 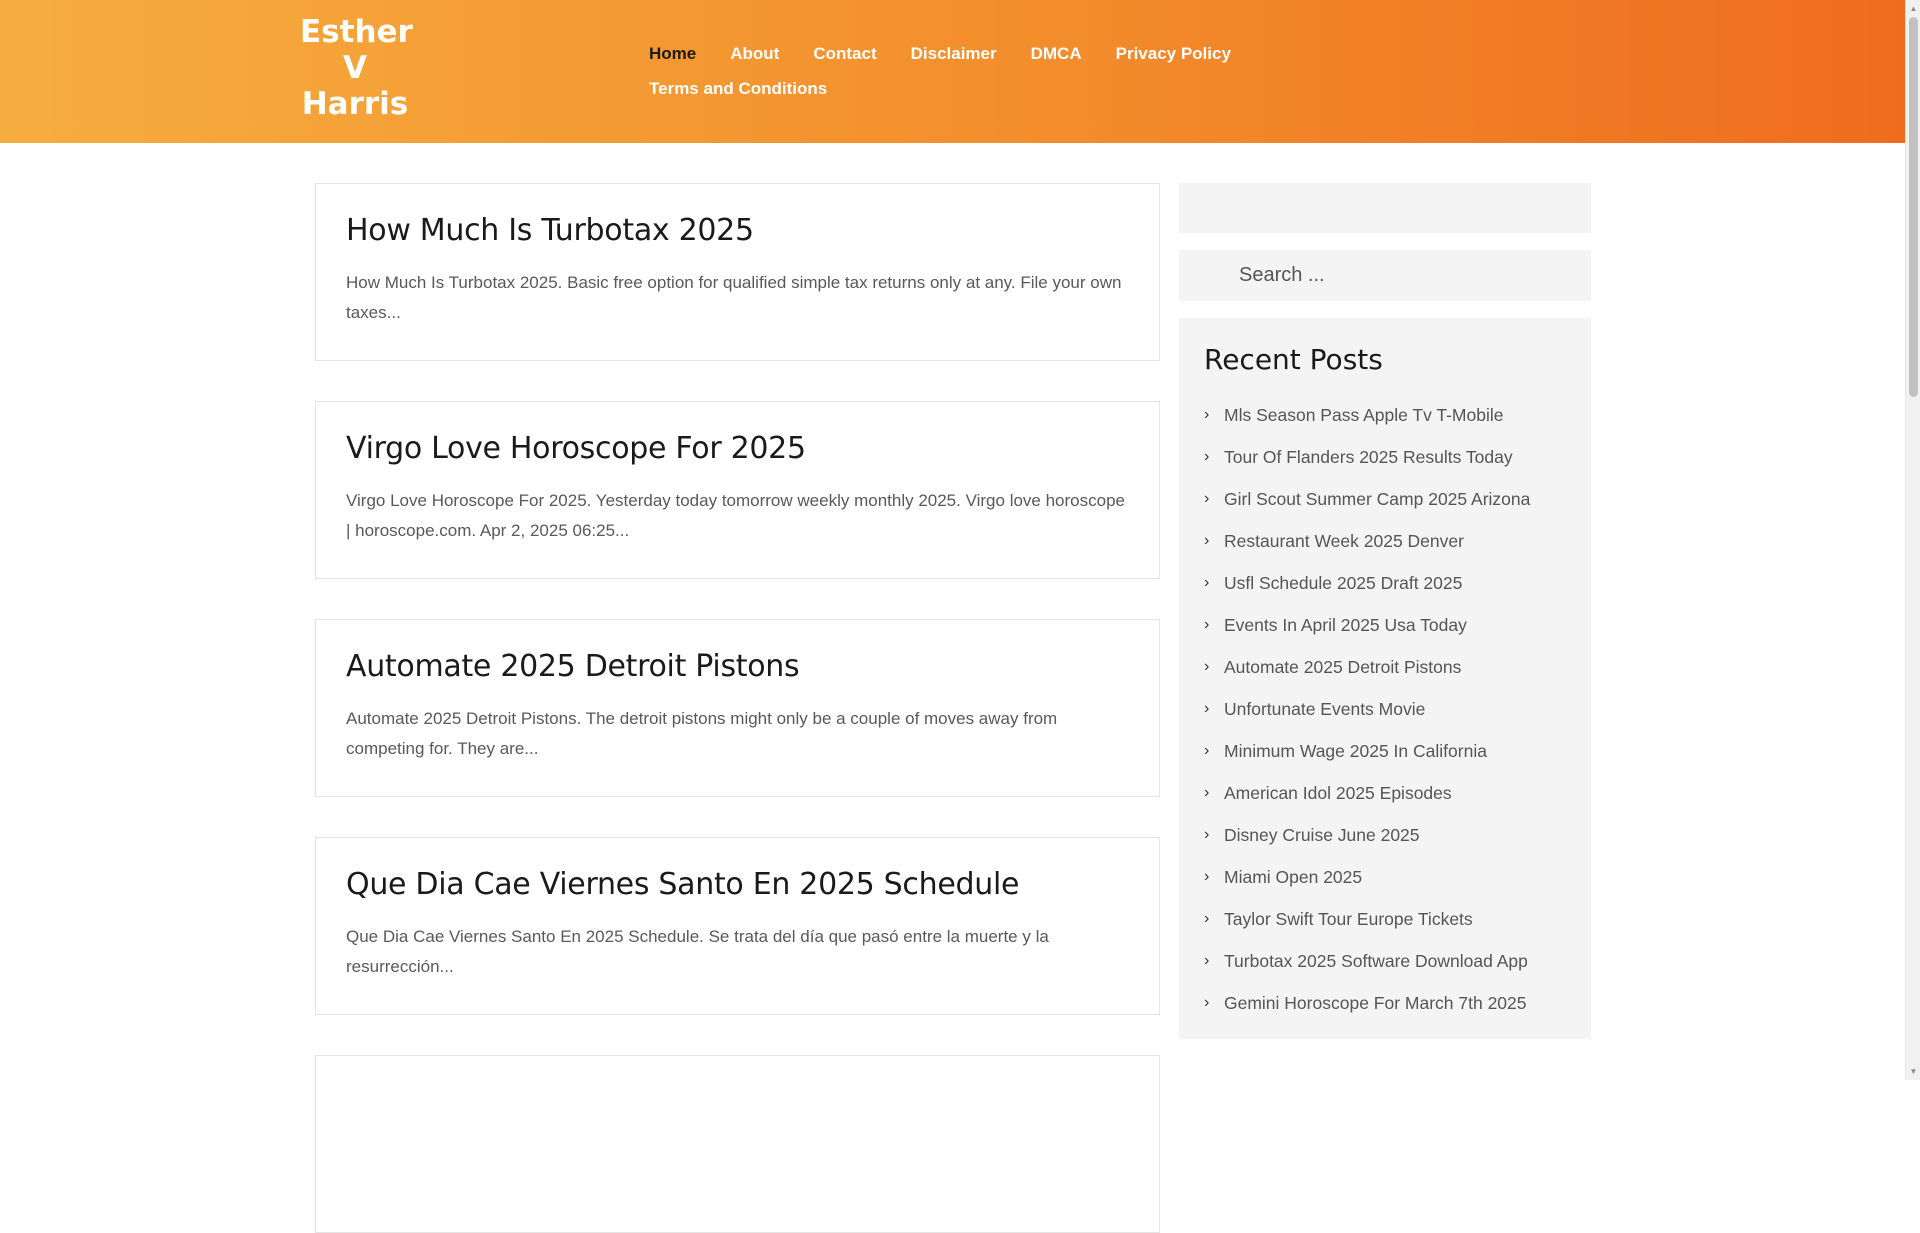 I want to click on recent-post-item: › Gemini Horoscope For March 7th 2025, so click(x=1385, y=1003).